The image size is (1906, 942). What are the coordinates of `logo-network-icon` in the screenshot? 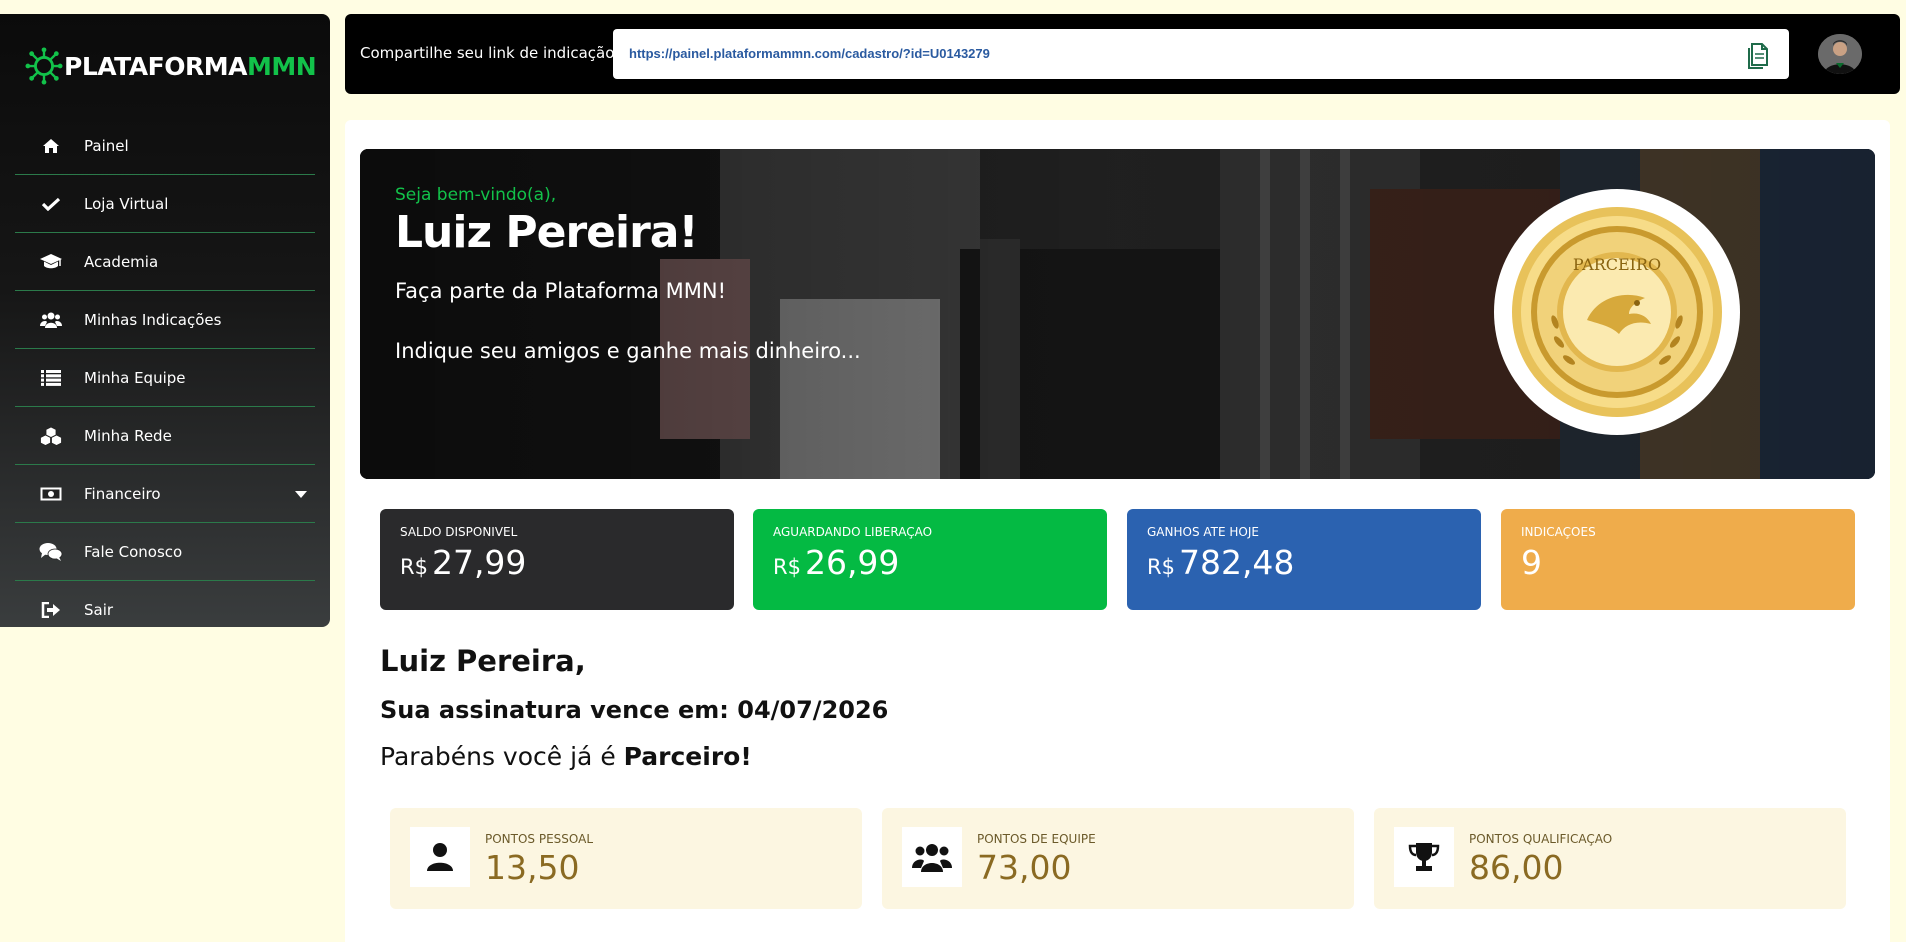 It's located at (44, 66).